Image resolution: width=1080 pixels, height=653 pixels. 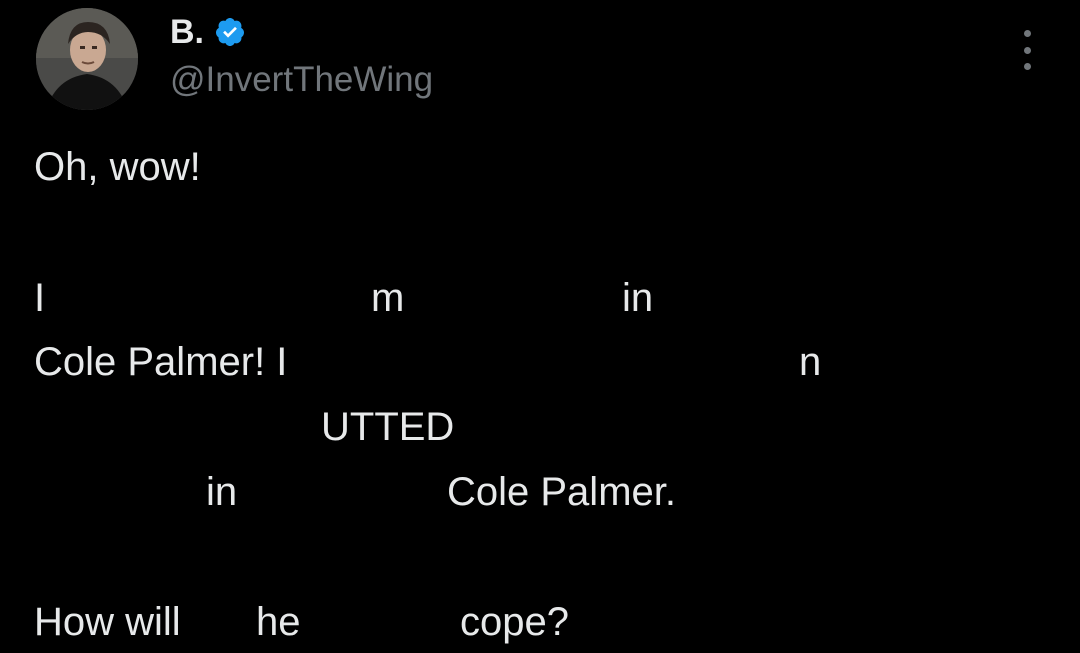 What do you see at coordinates (810, 362) in the screenshot?
I see `tweet-text-fragment: n` at bounding box center [810, 362].